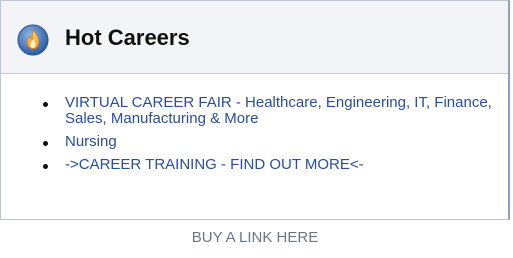  I want to click on list-item: ->CAREER TRAINING - FIND OUT MORE<-, so click(273, 165).